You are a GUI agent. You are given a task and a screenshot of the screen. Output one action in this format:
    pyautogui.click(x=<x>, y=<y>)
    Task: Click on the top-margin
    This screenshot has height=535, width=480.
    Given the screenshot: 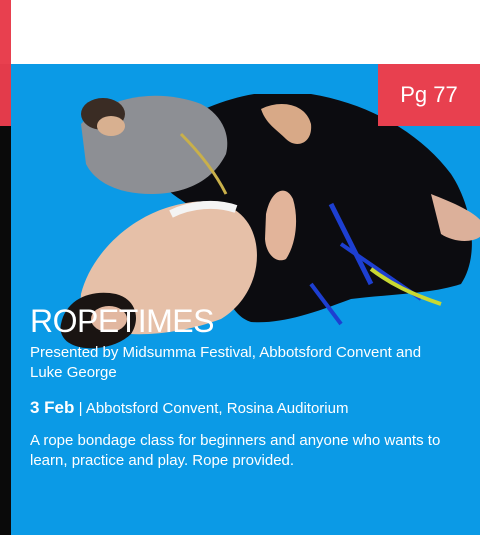 What is the action you would take?
    pyautogui.click(x=240, y=32)
    